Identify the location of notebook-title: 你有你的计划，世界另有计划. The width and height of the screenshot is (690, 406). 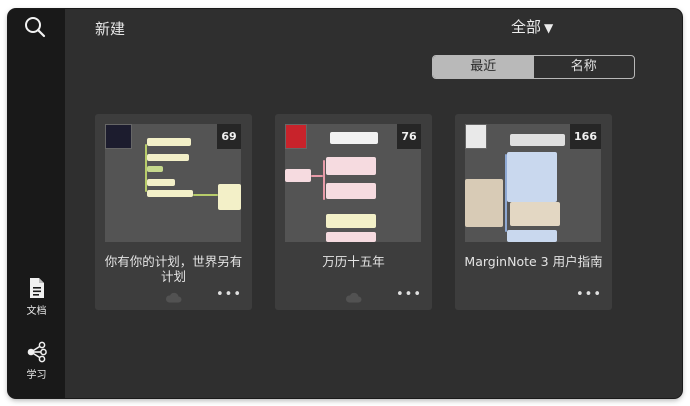
(173, 269).